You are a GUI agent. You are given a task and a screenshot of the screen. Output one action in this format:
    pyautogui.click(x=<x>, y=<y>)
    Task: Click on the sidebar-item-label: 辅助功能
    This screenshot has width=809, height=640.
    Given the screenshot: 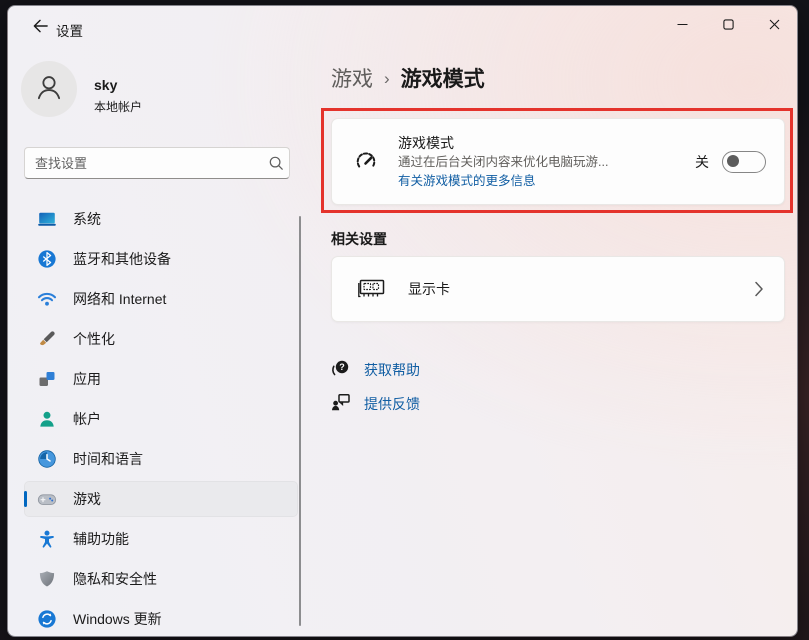 What is the action you would take?
    pyautogui.click(x=101, y=539)
    